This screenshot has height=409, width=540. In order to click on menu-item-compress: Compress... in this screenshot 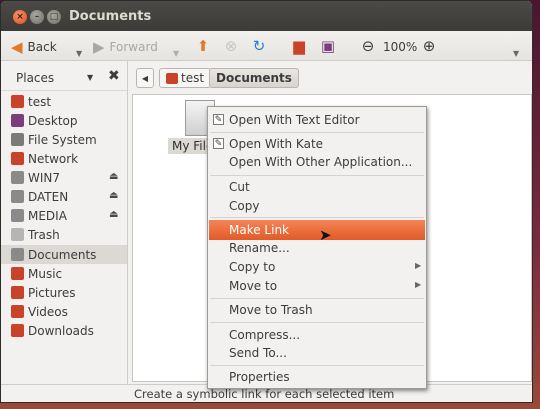, I will do `click(317, 335)`.